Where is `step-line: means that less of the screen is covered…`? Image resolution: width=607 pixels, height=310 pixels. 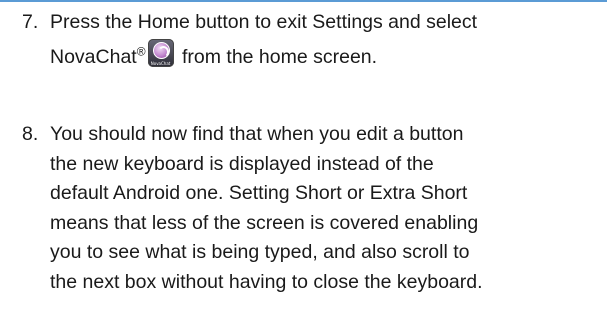
step-line: means that less of the screen is covered… is located at coordinates (264, 222).